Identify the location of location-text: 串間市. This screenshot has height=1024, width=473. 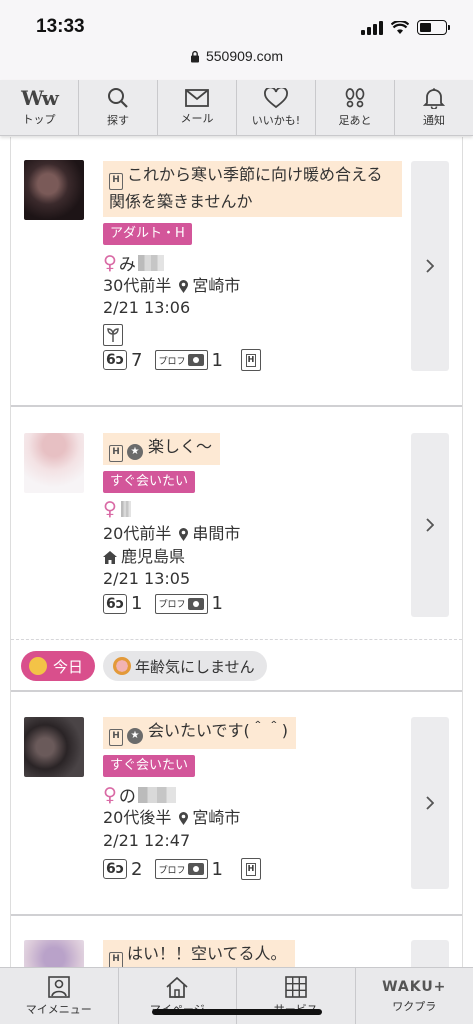
(216, 533).